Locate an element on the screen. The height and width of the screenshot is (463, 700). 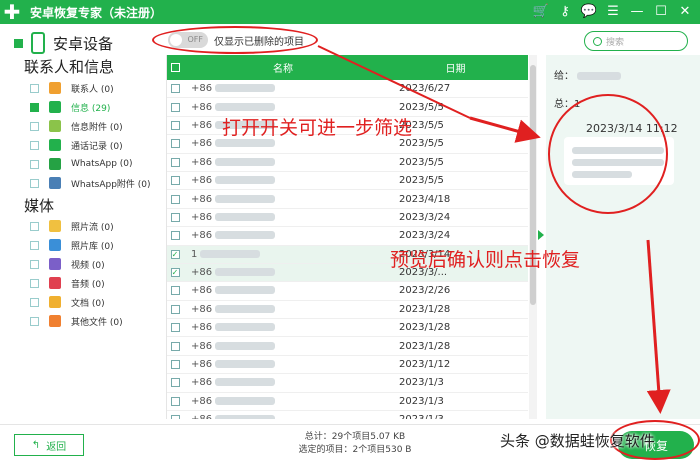
table-row: +86 2023/1/12 is located at coordinates (347, 365).